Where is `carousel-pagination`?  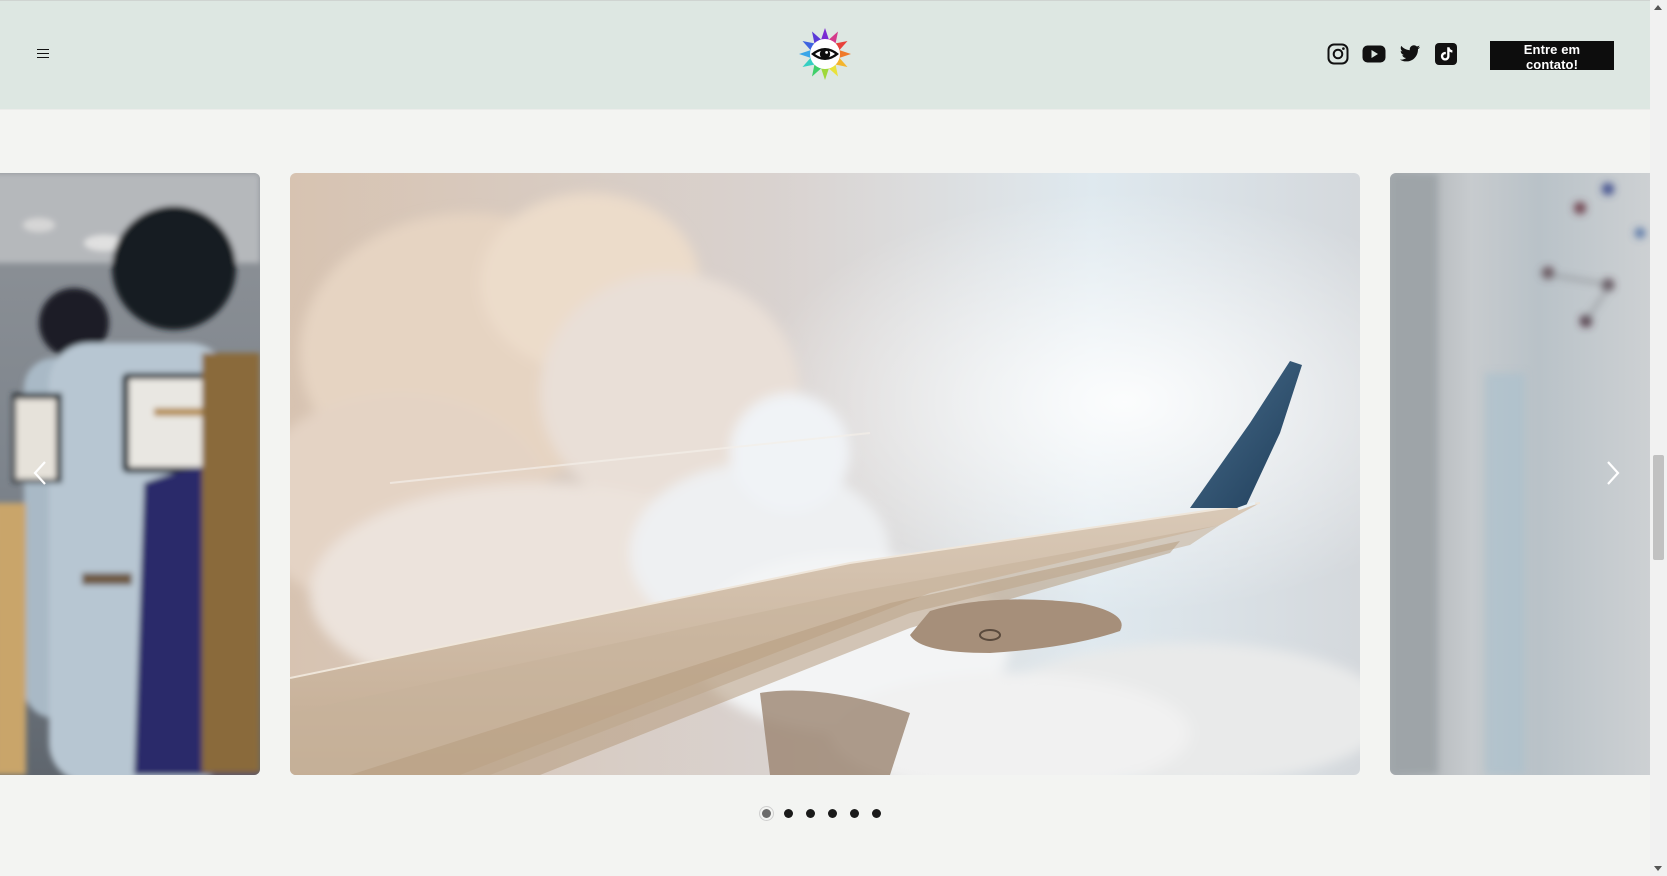
carousel-pagination is located at coordinates (821, 813).